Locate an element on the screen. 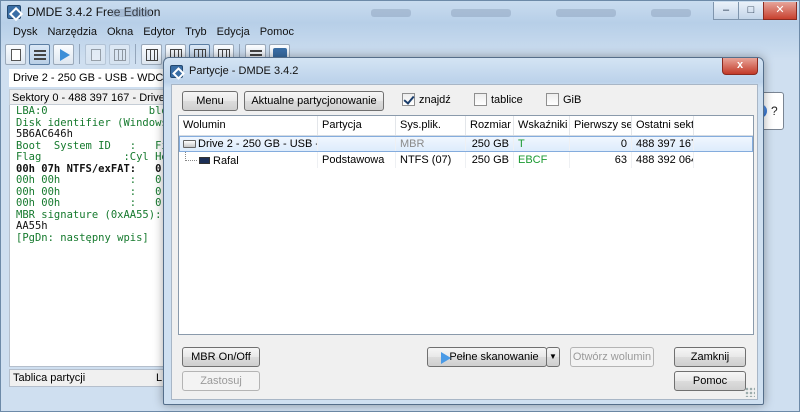  apply-button: Zastosuj is located at coordinates (221, 381).